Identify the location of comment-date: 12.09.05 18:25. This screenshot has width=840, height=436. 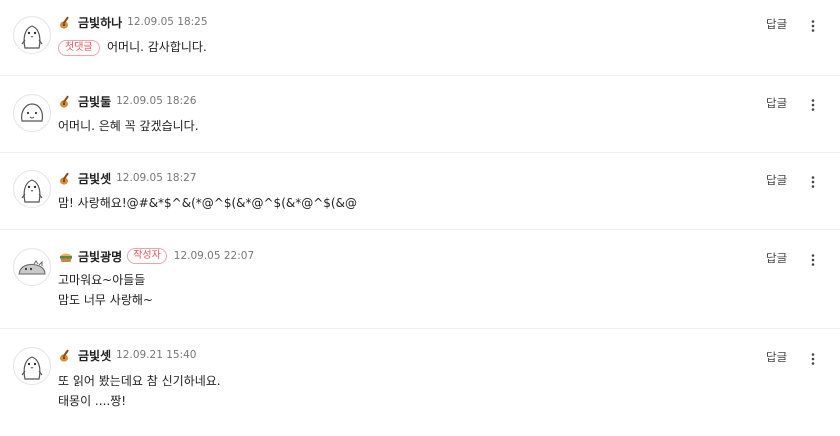
(167, 22).